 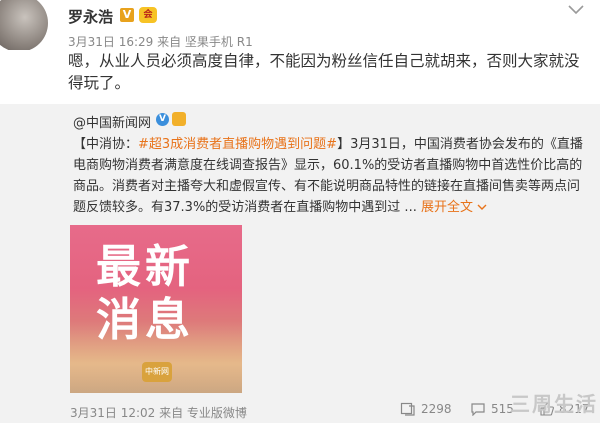 I want to click on post-text: 嗯，从业人员必须高度自律，不能因为粉丝信任自己就胡来，否则大家就没得玩了。, so click(x=324, y=72).